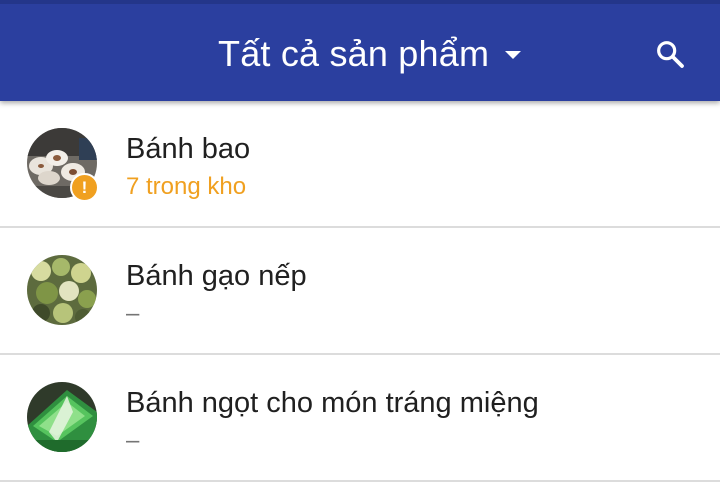 The image size is (720, 490). I want to click on product-name: Bánh gạo nếp, so click(216, 276).